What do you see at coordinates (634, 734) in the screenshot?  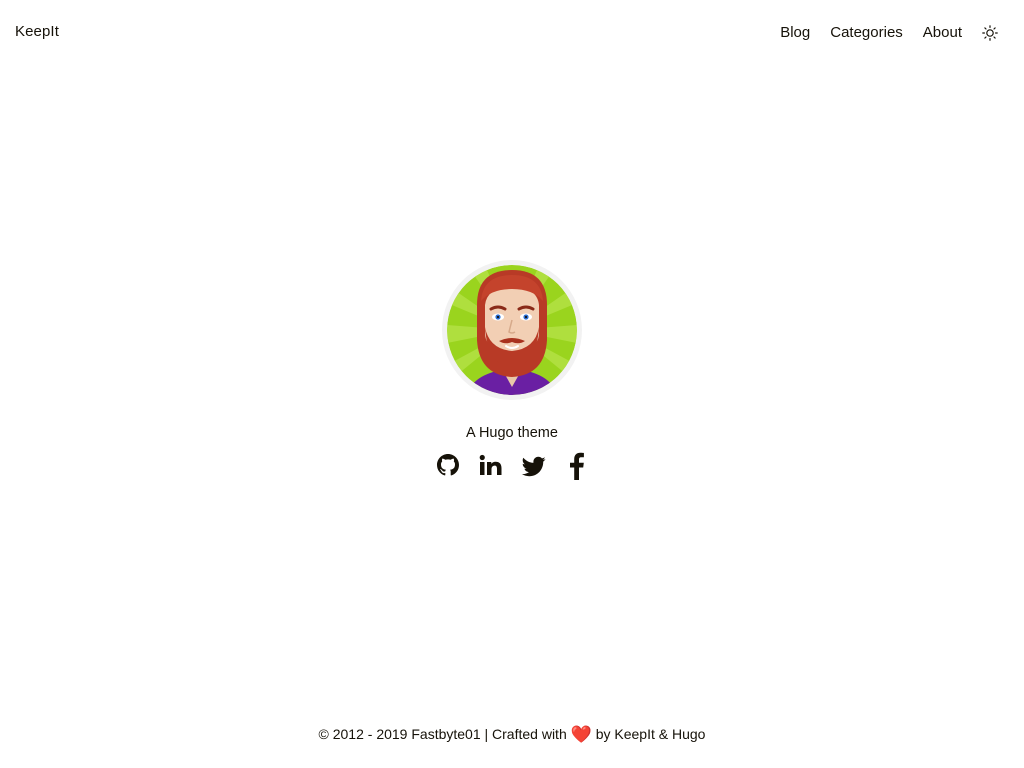 I see `footer-link-keepit: KeepIt` at bounding box center [634, 734].